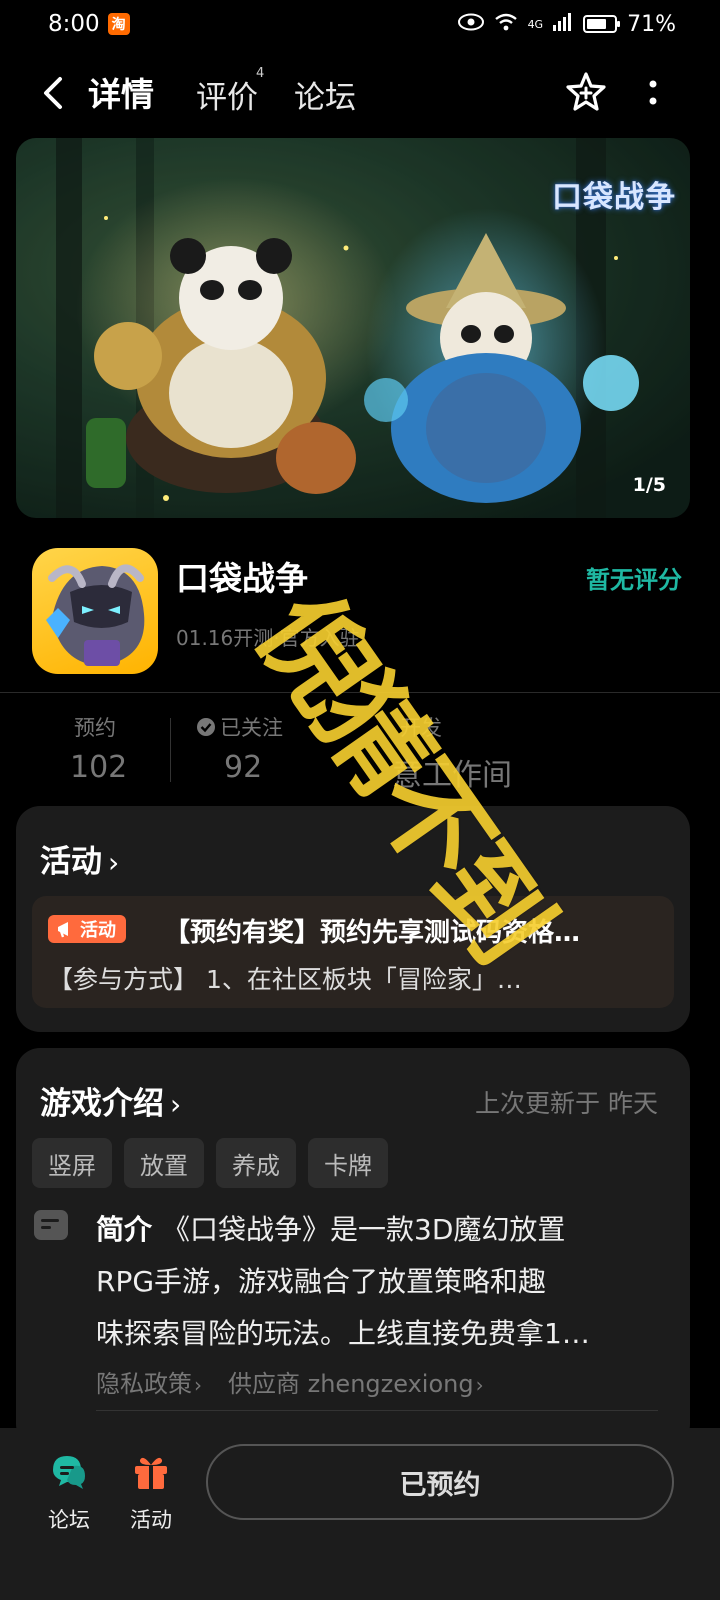 The width and height of the screenshot is (720, 1600). I want to click on summary-icon, so click(51, 1225).